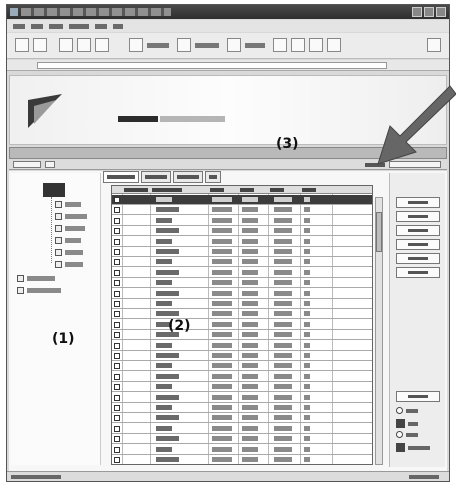 The width and height of the screenshot is (456, 486). I want to click on tab-active, so click(121, 177).